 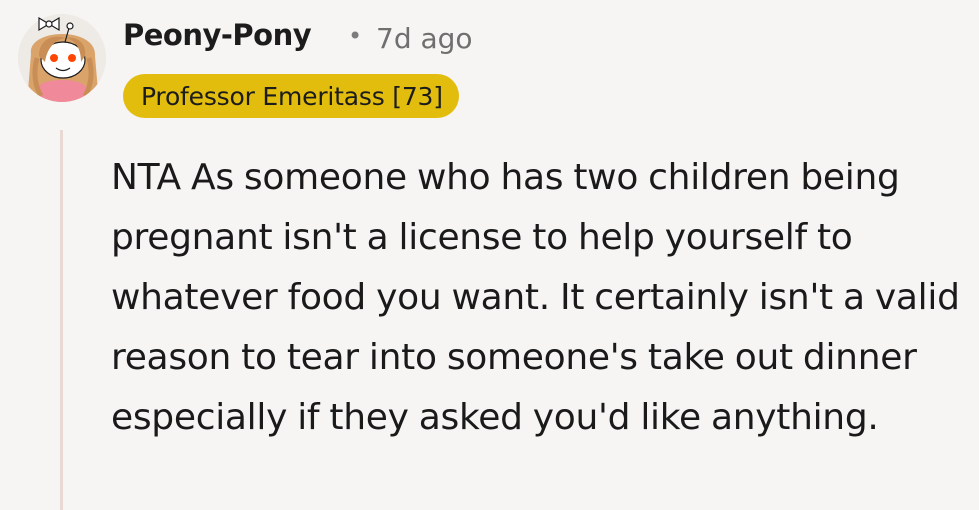 I want to click on user-avatar, so click(x=62, y=55).